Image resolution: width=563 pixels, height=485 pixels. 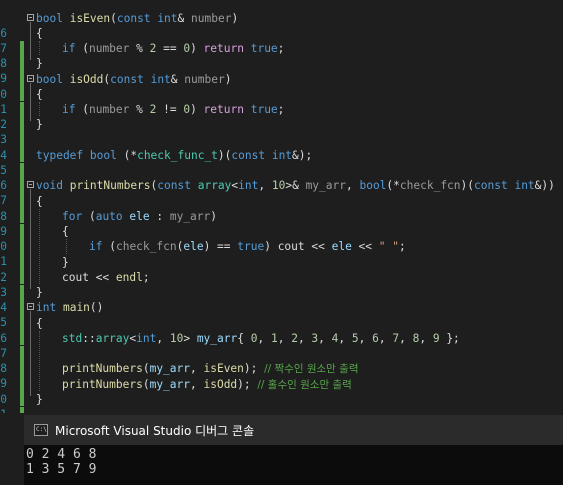 I want to click on code-line: 0 {, so click(x=281, y=246).